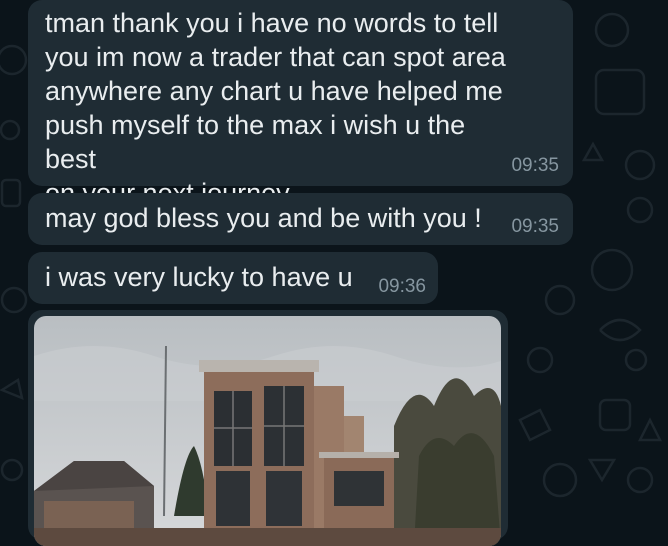 The height and width of the screenshot is (546, 668). I want to click on message-bubble: i was very lucky to have u 09:36, so click(233, 278).